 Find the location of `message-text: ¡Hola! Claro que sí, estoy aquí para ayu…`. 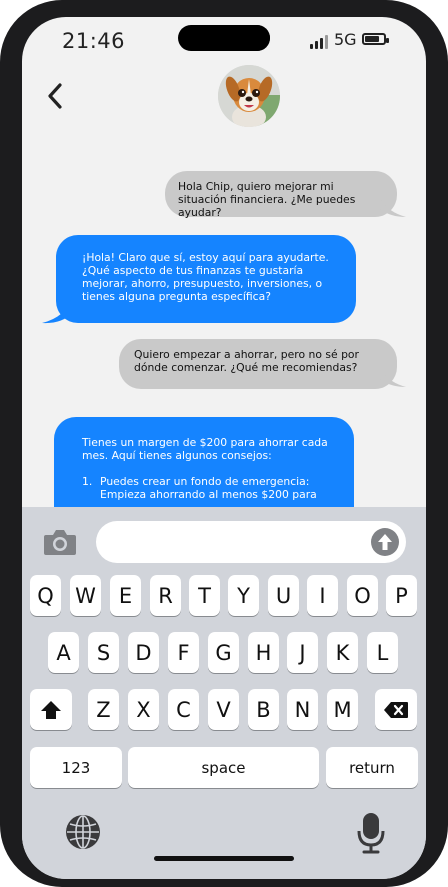

message-text: ¡Hola! Claro que sí, estoy aquí para ayu… is located at coordinates (205, 277).